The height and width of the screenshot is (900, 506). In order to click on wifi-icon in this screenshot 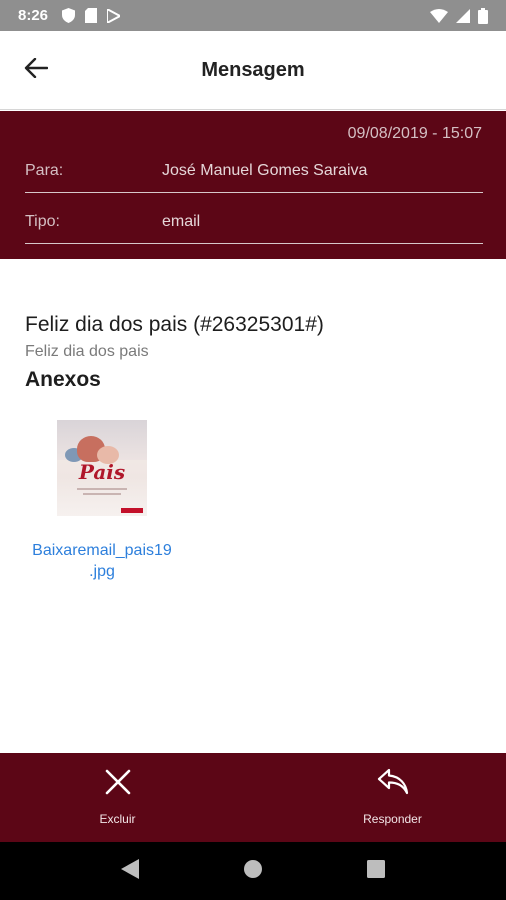, I will do `click(439, 15)`.